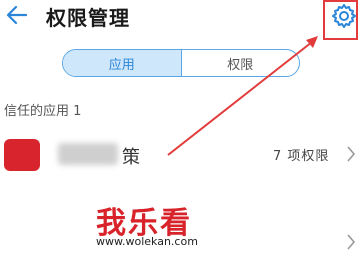 This screenshot has height=270, width=360. Describe the element at coordinates (22, 155) in the screenshot. I see `app-icon` at that location.